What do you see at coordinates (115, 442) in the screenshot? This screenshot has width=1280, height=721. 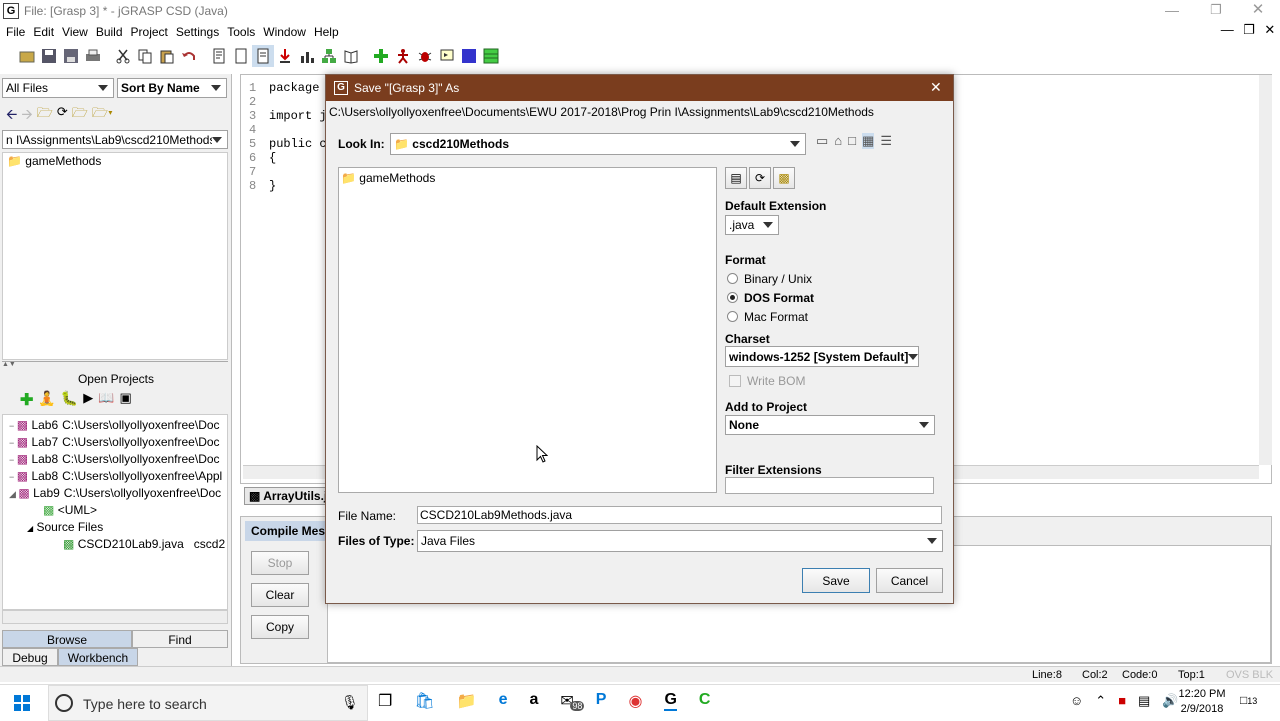 I see `project-item: − ▩ Lab7 C:\Users\ollyollyoxenfree\Doc` at bounding box center [115, 442].